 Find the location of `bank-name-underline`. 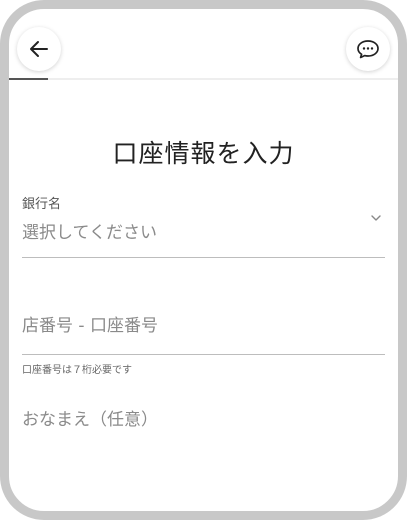

bank-name-underline is located at coordinates (203, 257).